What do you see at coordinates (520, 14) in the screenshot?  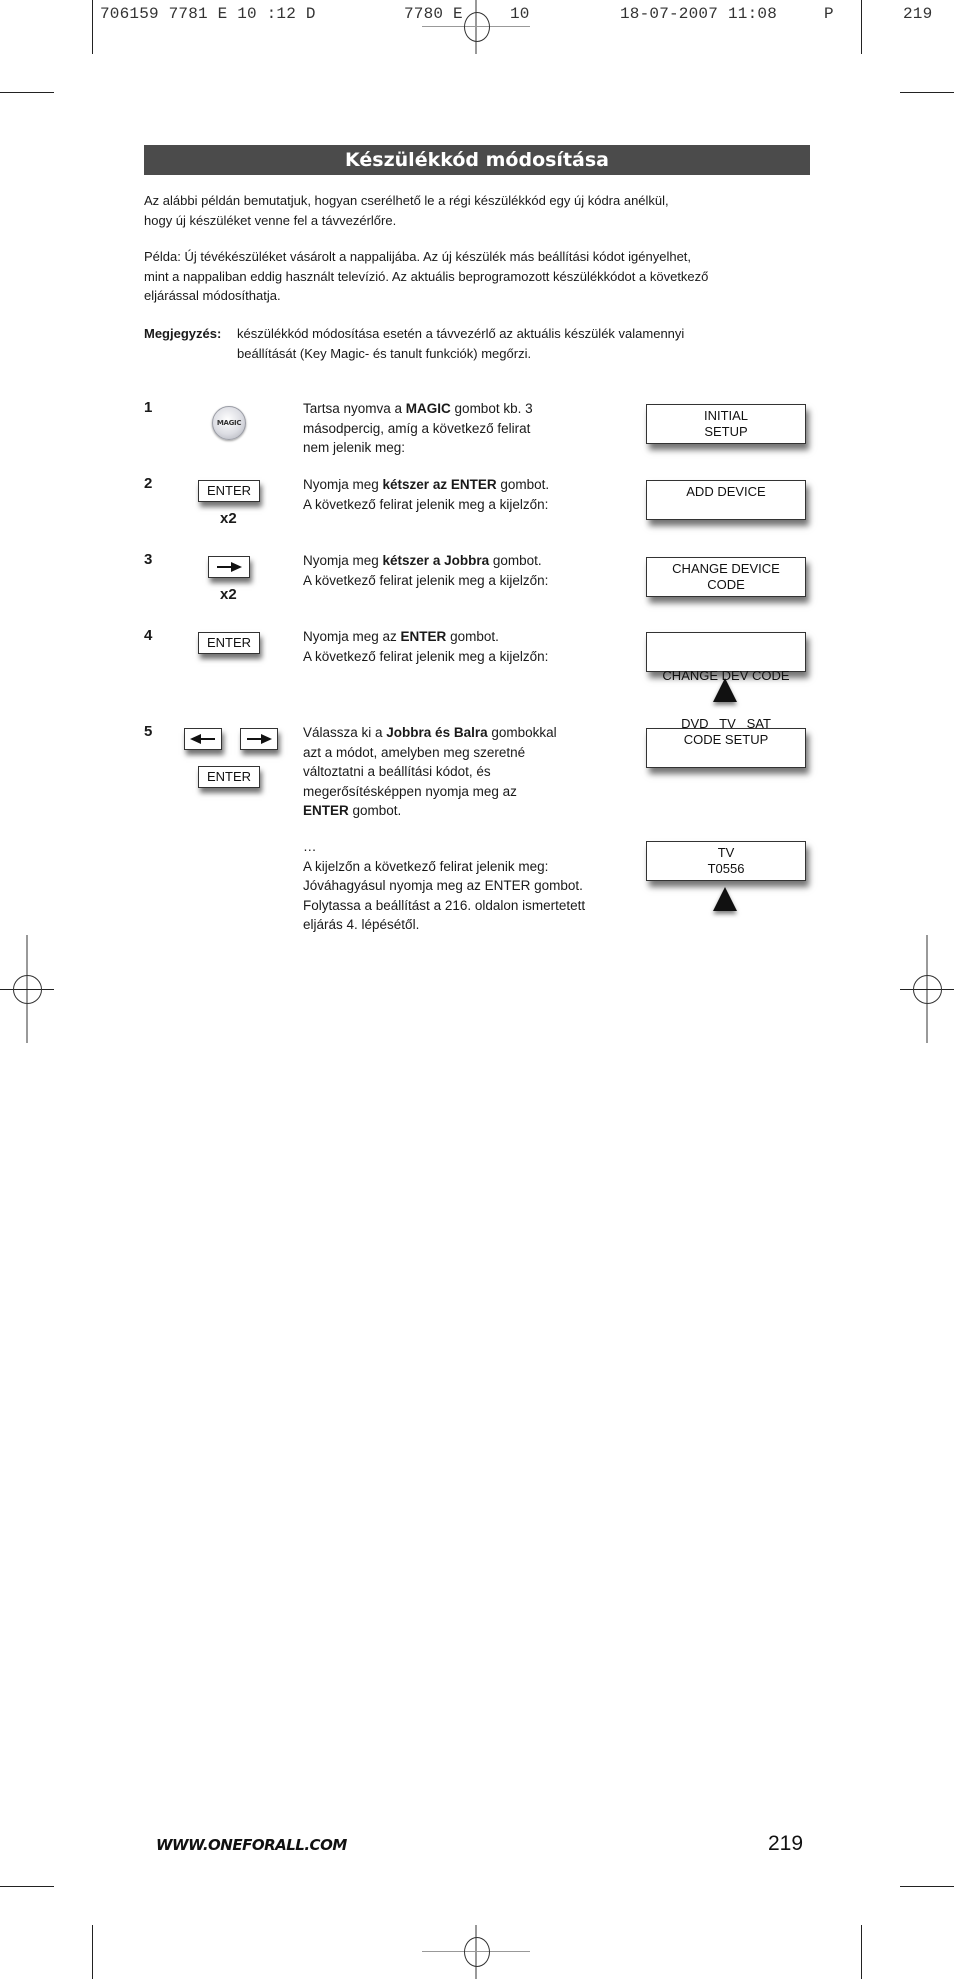 I see `print-page-ref: 10` at bounding box center [520, 14].